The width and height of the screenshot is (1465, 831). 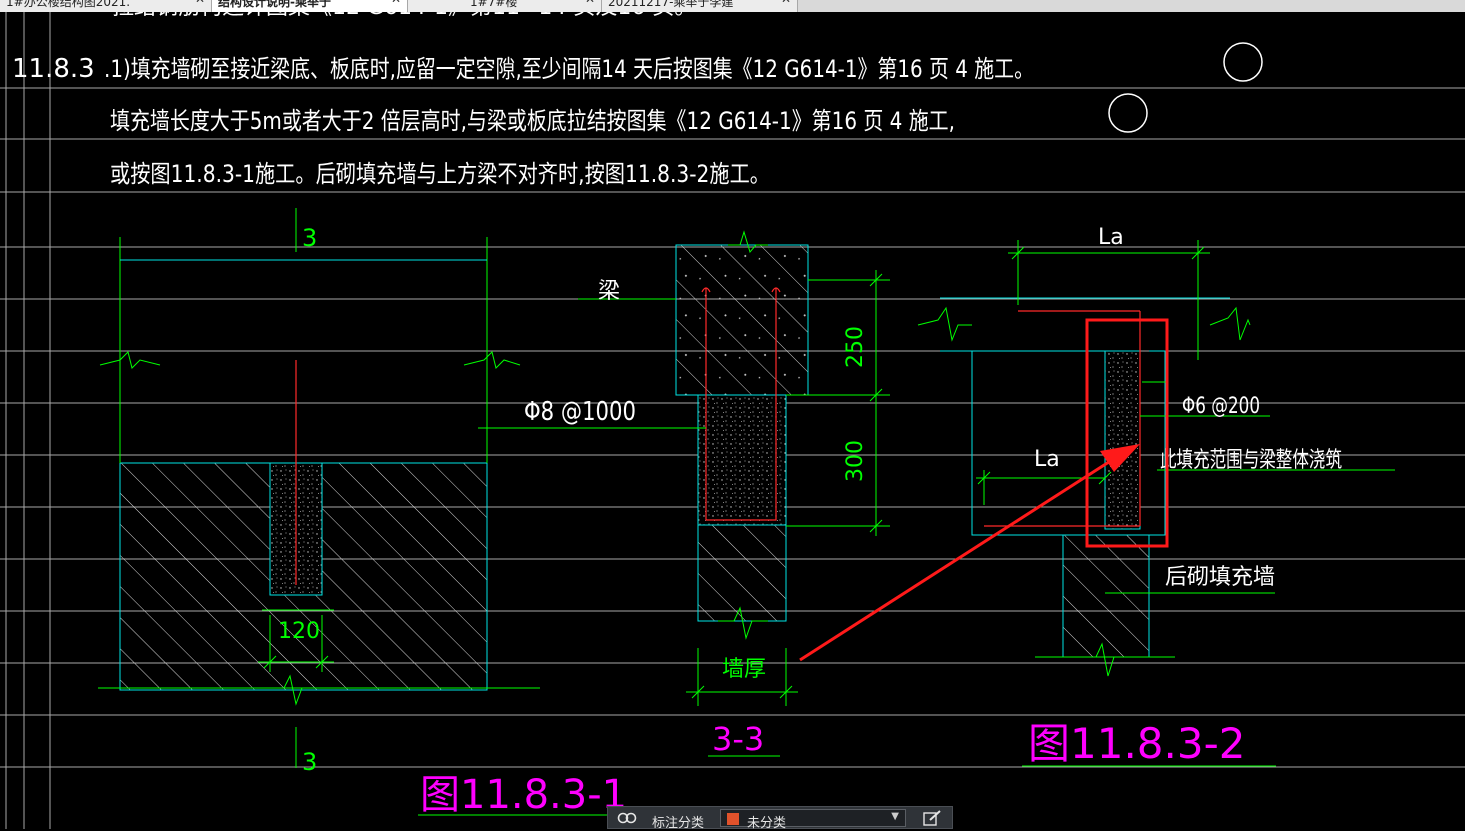 What do you see at coordinates (309, 238) in the screenshot?
I see `section-mark-top: 3` at bounding box center [309, 238].